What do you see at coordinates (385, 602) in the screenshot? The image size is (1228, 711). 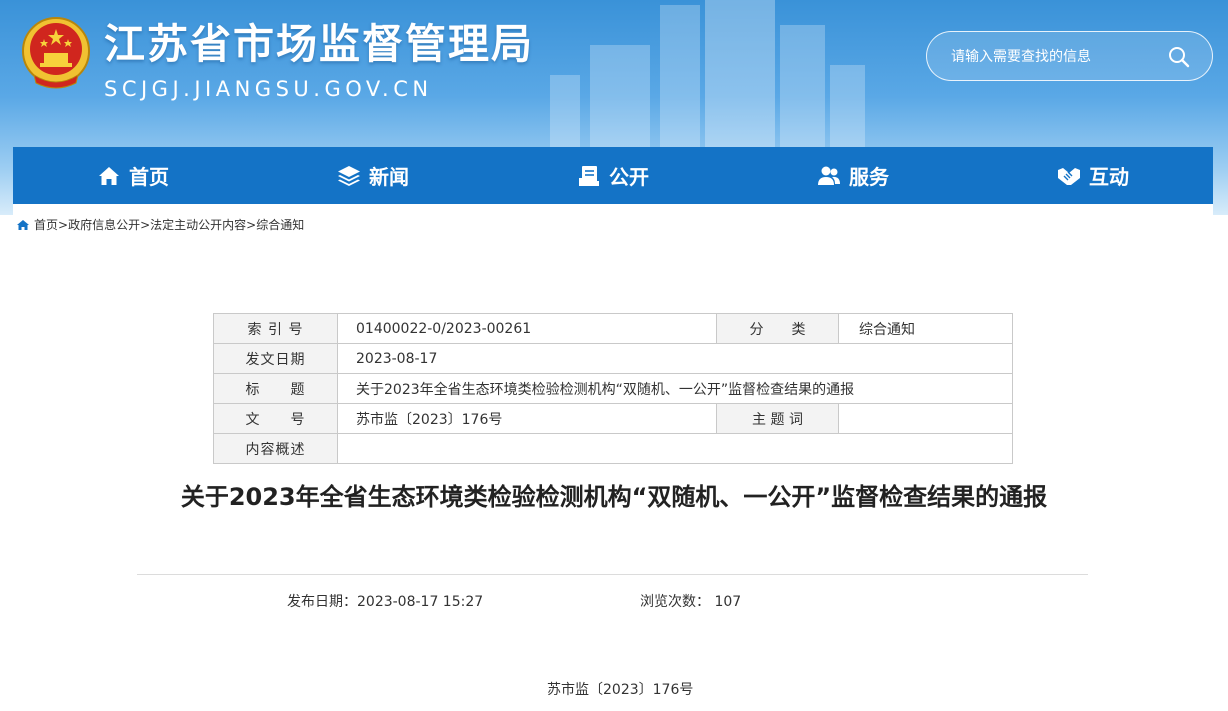 I see `publish-date: 发布日期：2023-08-17 15:27` at bounding box center [385, 602].